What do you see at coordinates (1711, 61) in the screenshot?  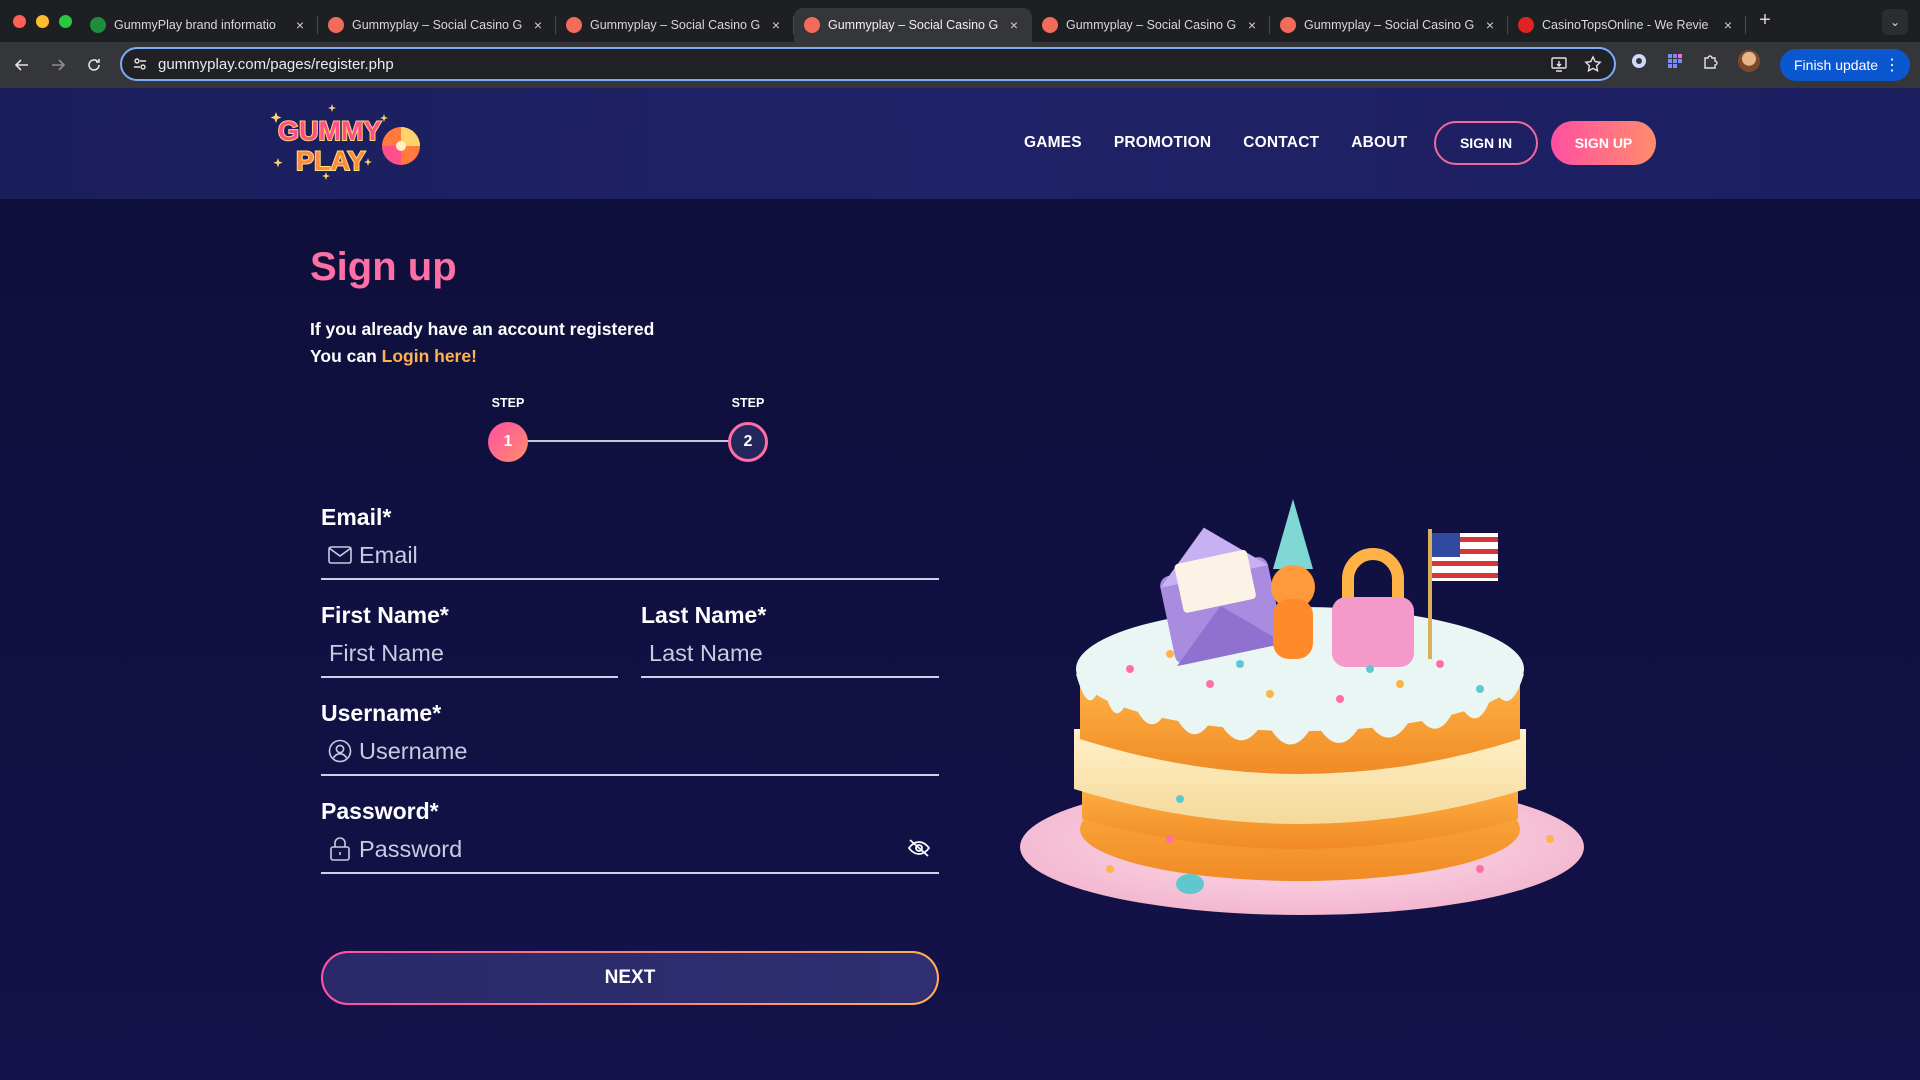 I see `puzzle-extensions-icon` at bounding box center [1711, 61].